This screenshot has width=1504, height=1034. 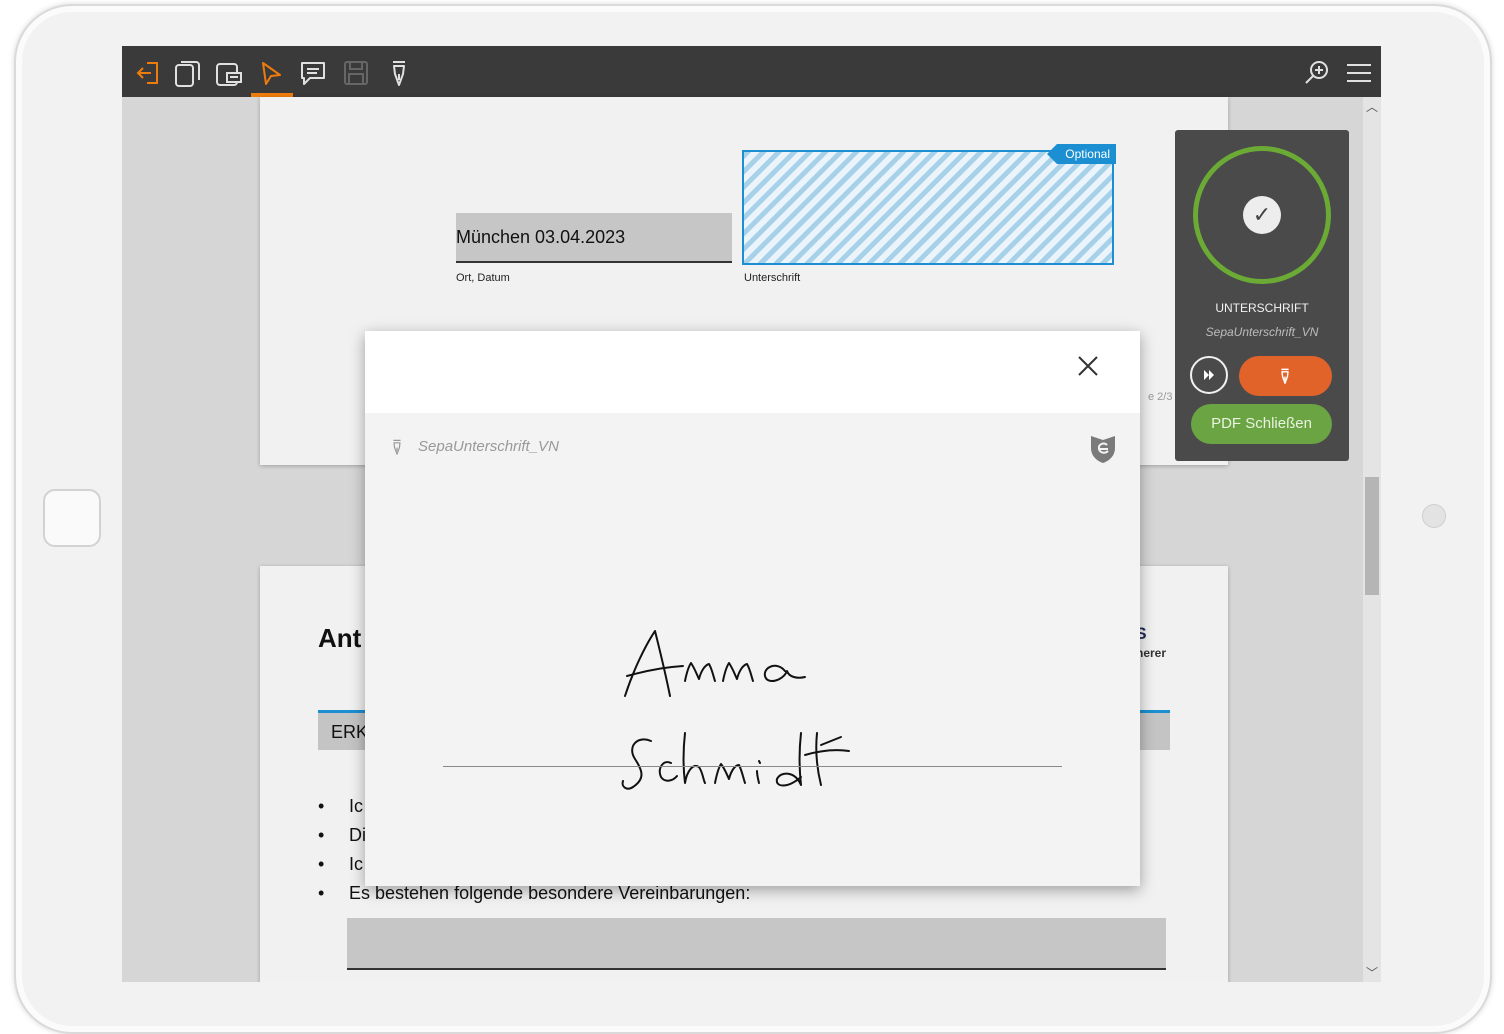 What do you see at coordinates (488, 446) in the screenshot?
I see `dialog-signature-name: SepaUnterschrift_VN` at bounding box center [488, 446].